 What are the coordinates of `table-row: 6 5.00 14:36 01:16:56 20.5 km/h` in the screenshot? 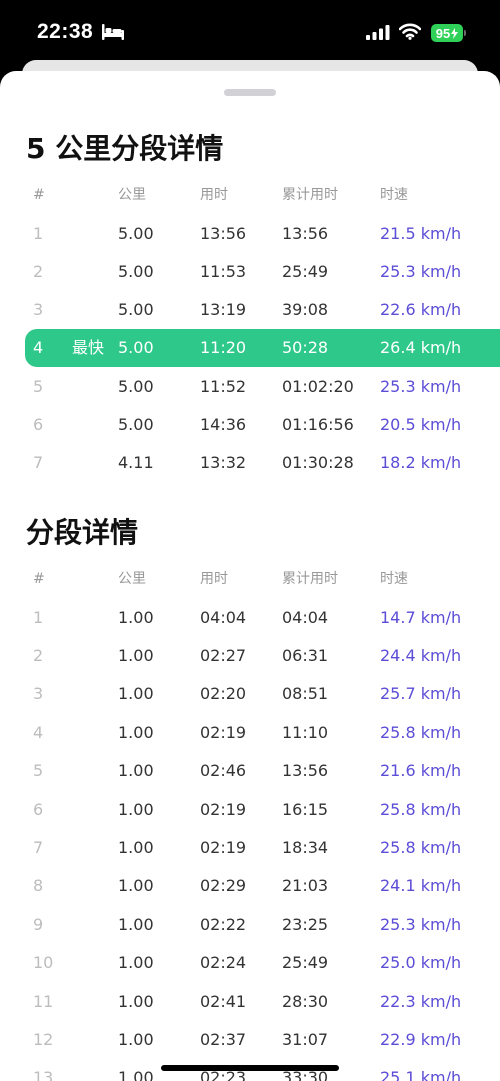 It's located at (250, 425).